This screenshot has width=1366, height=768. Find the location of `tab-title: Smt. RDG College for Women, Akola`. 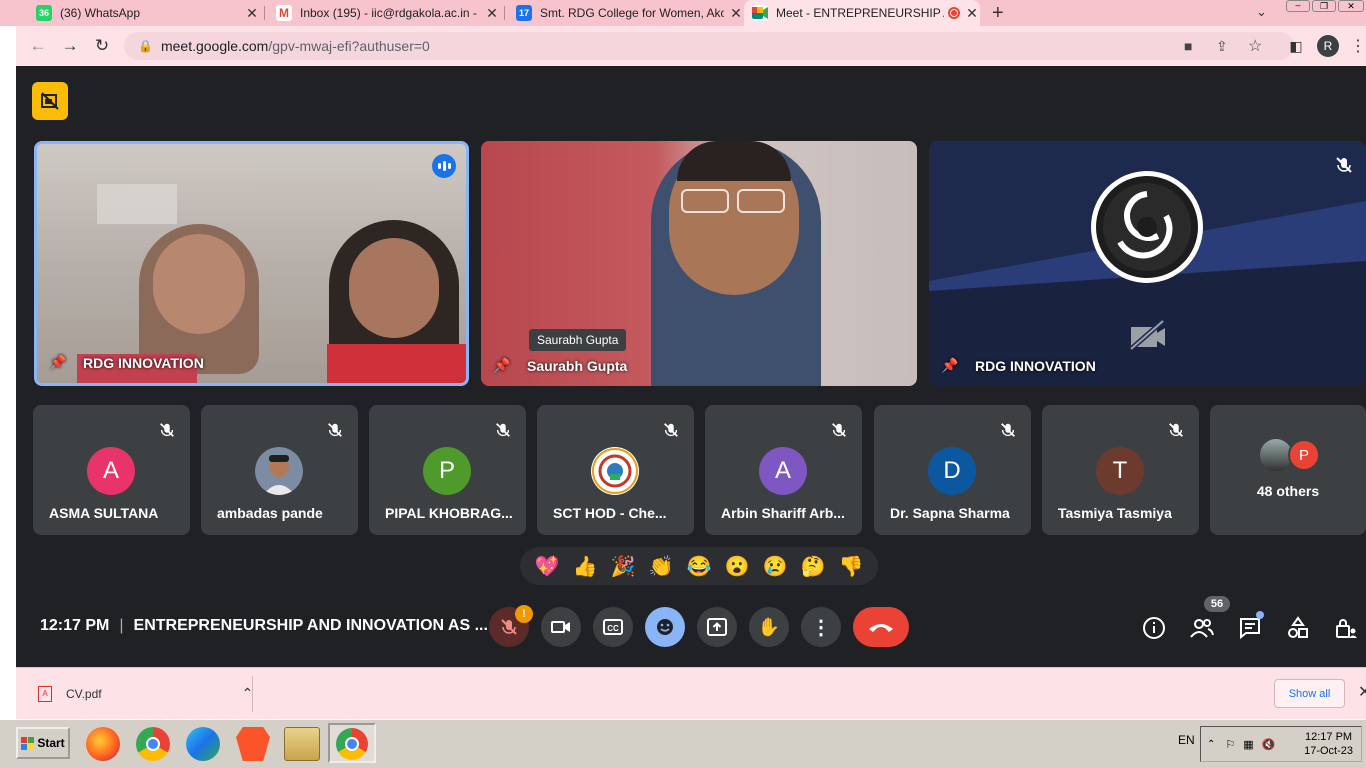

tab-title: Smt. RDG College for Women, Akola is located at coordinates (632, 13).